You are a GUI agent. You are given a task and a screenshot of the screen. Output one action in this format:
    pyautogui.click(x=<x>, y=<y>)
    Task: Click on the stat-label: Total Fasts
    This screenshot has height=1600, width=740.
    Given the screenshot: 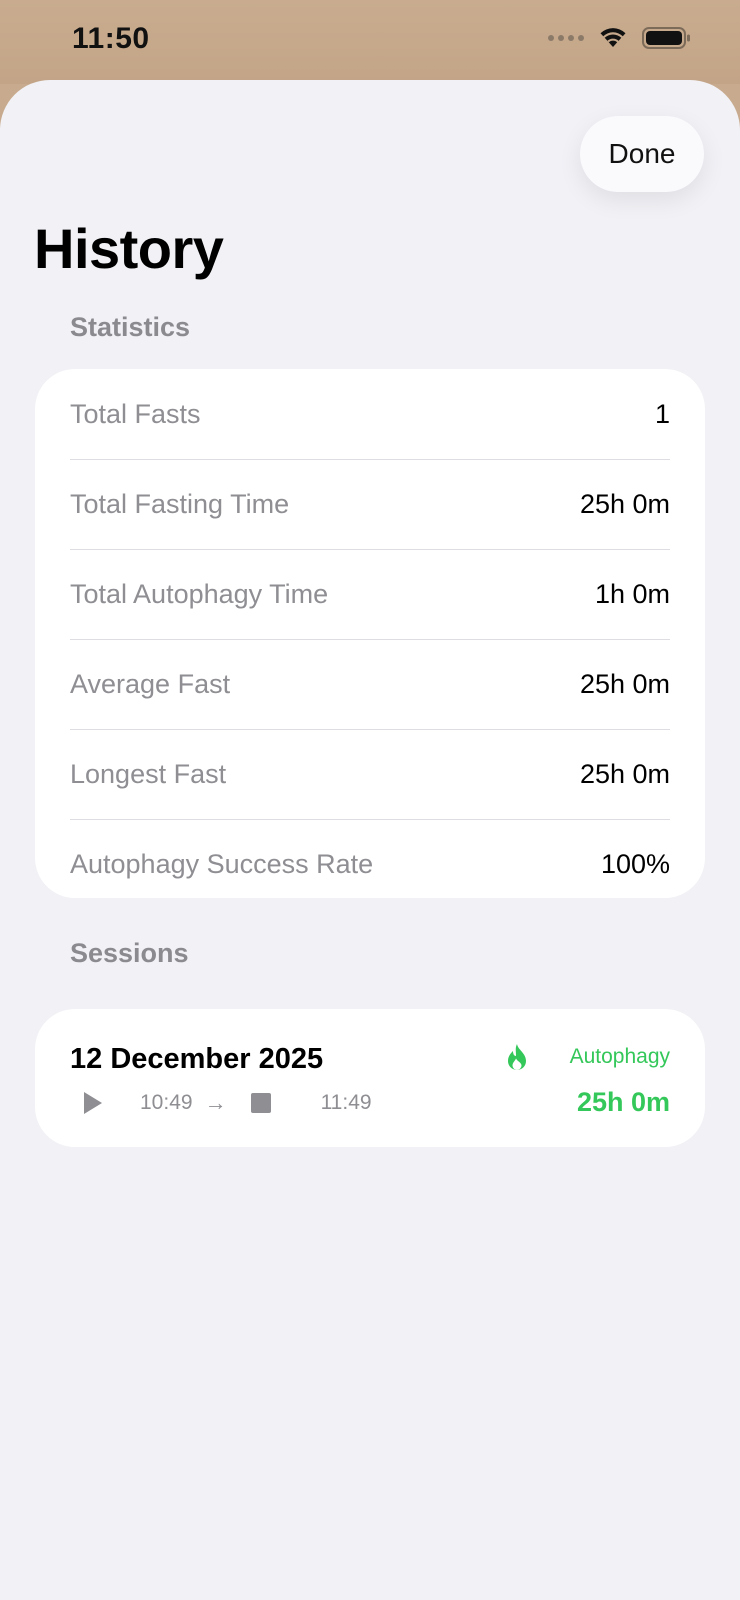 What is the action you would take?
    pyautogui.click(x=135, y=413)
    